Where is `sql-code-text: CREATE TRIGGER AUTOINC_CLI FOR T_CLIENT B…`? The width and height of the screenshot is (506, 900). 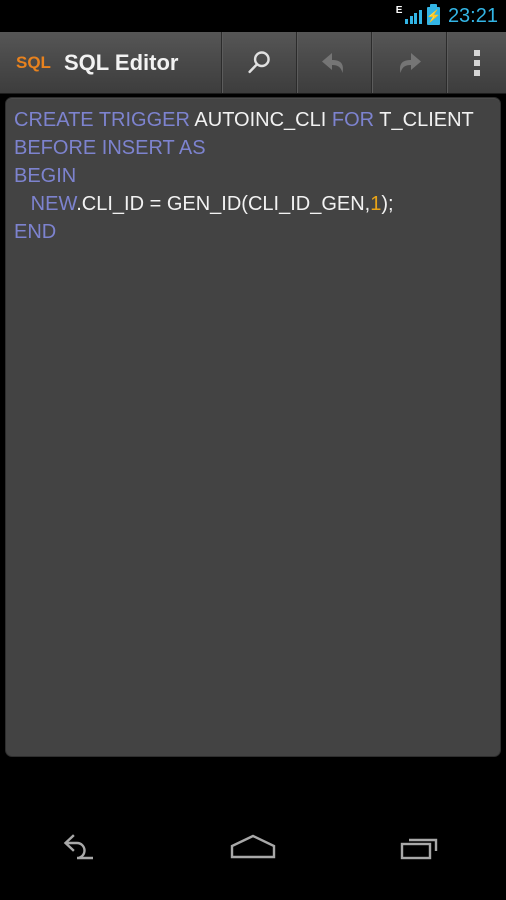 sql-code-text: CREATE TRIGGER AUTOINC_CLI FOR T_CLIENT B… is located at coordinates (254, 176).